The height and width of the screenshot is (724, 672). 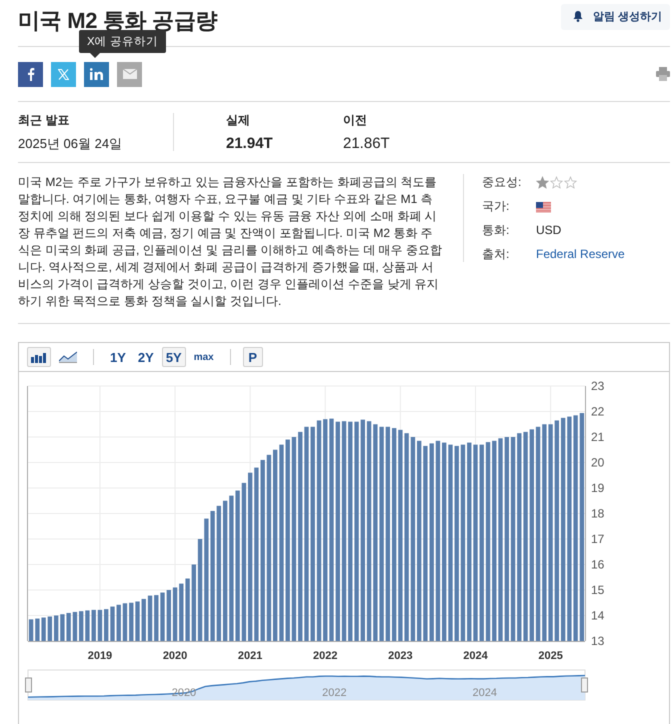 I want to click on y-tick-label: 22, so click(x=597, y=411).